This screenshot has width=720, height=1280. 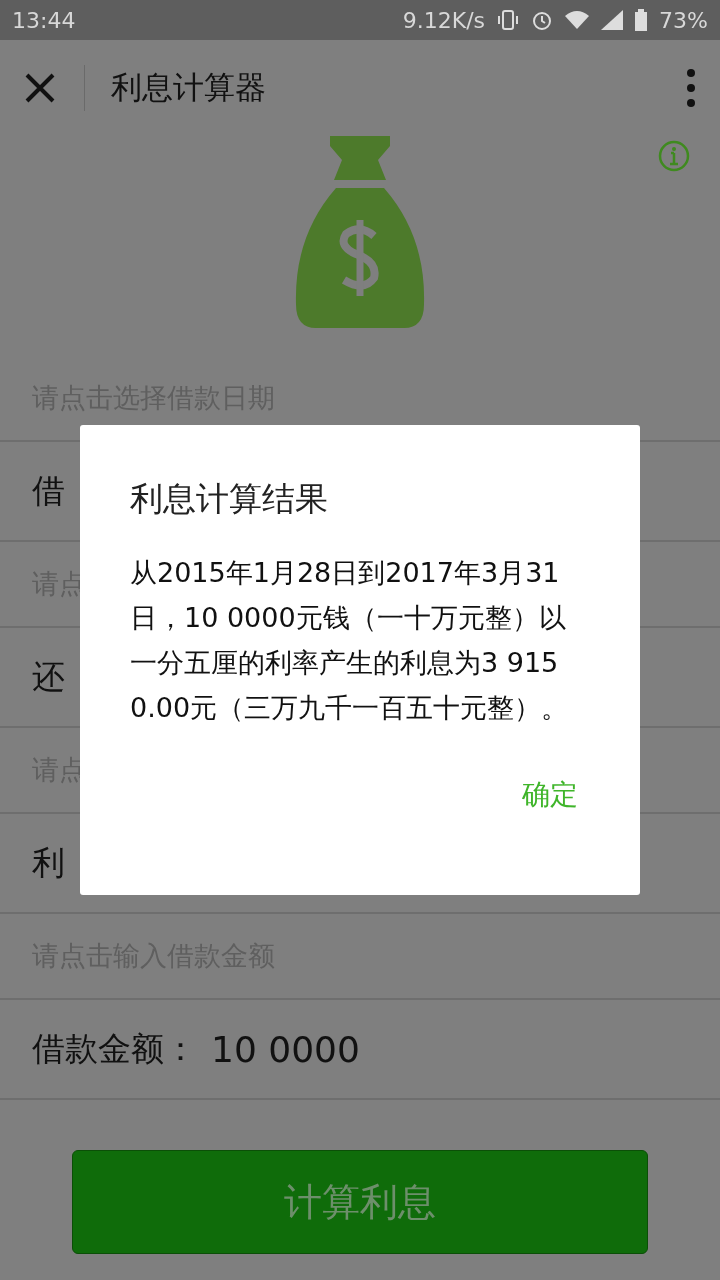 I want to click on wifi-icon, so click(x=577, y=20).